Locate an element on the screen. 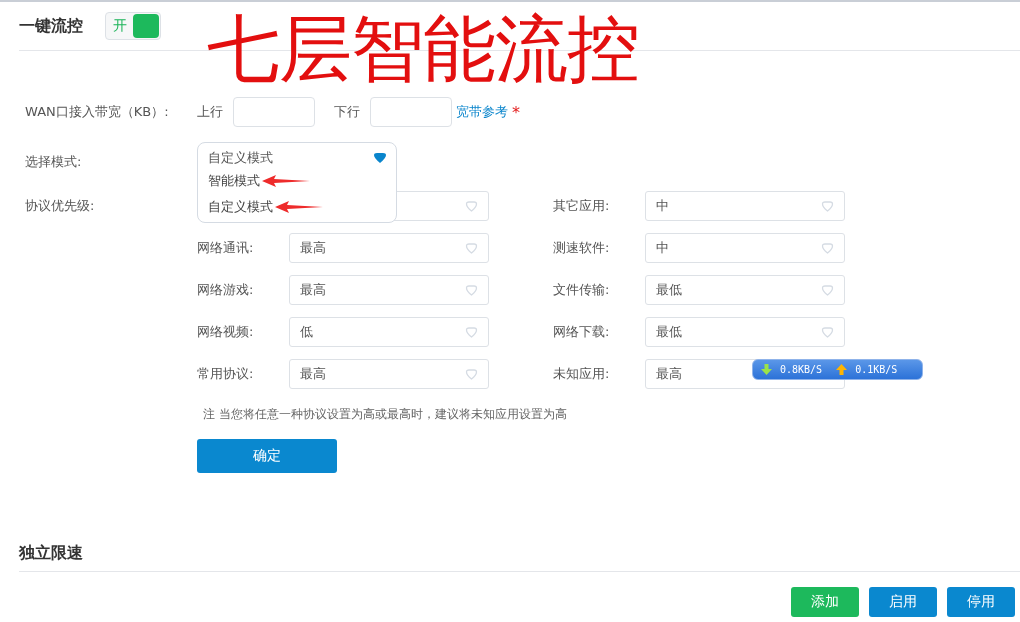  field-label: 上行 is located at coordinates (210, 112).